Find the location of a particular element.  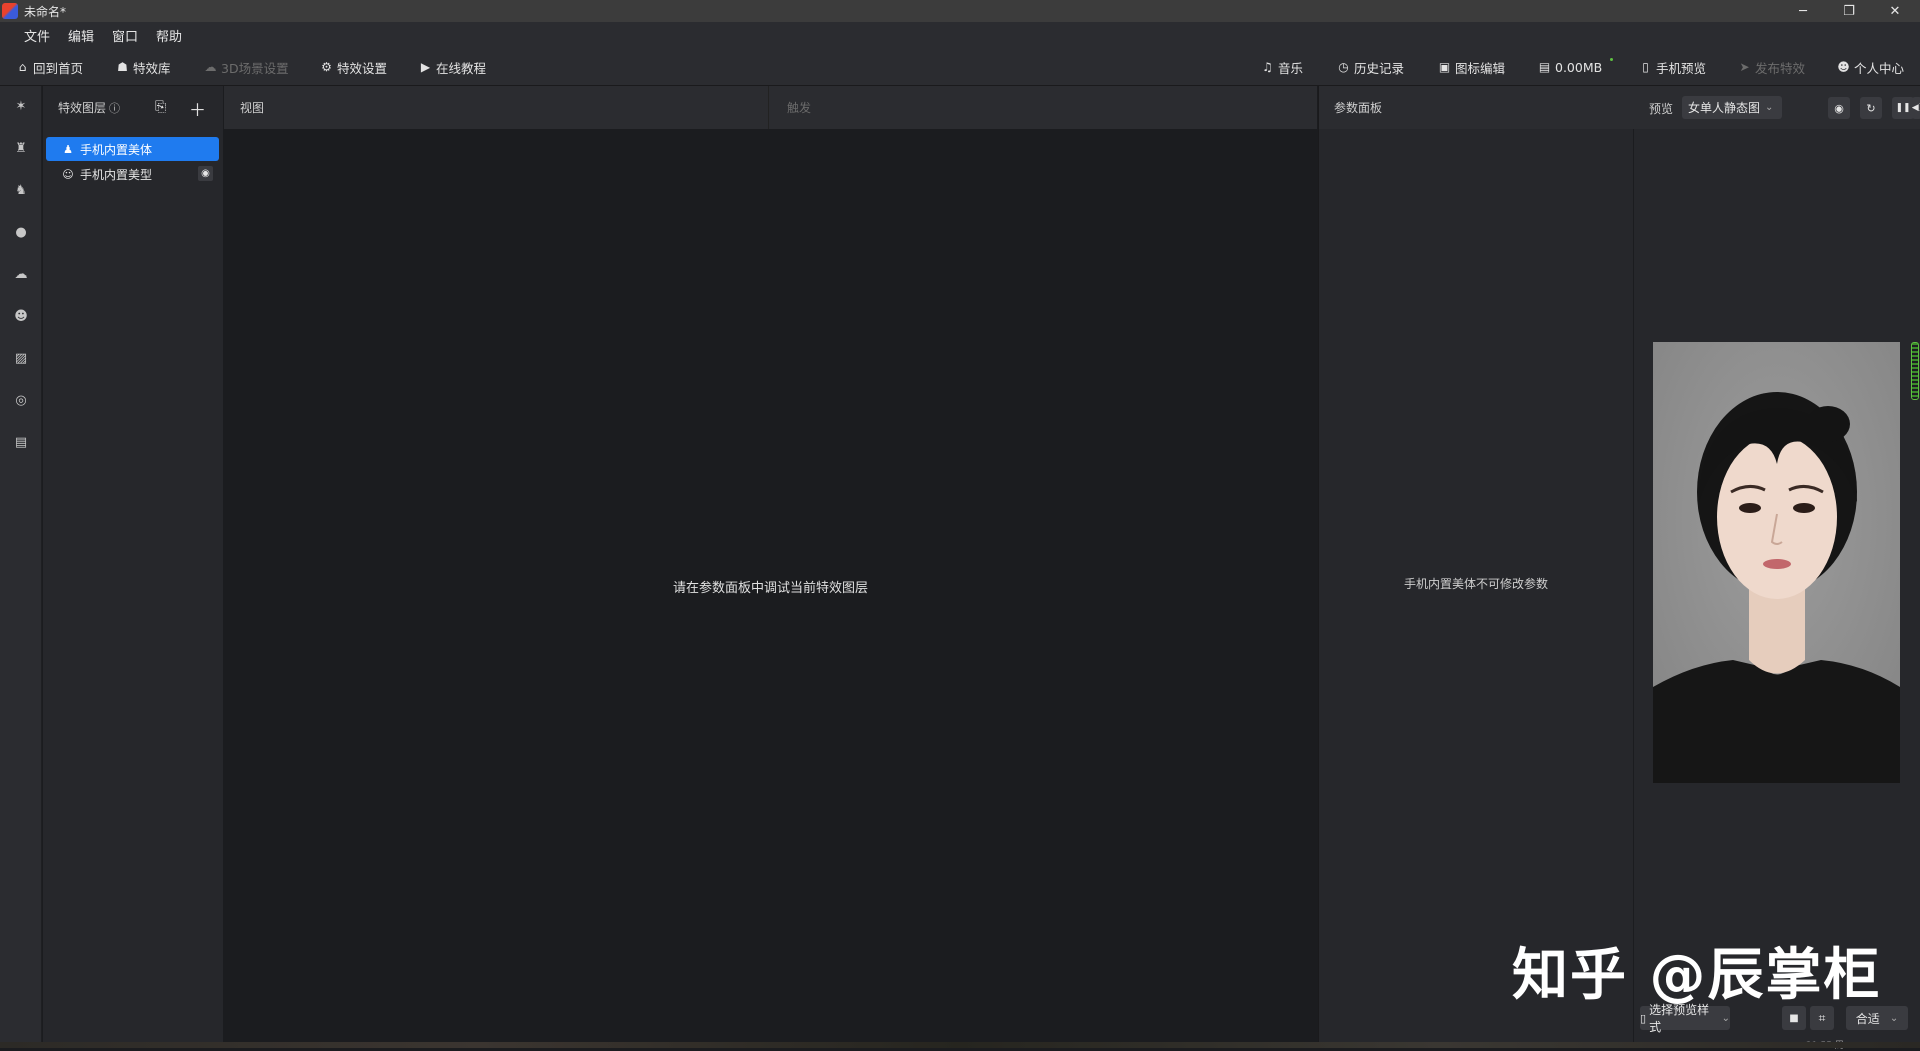

menu-bar: 文件 编辑 窗口 帮助 is located at coordinates (960, 35).